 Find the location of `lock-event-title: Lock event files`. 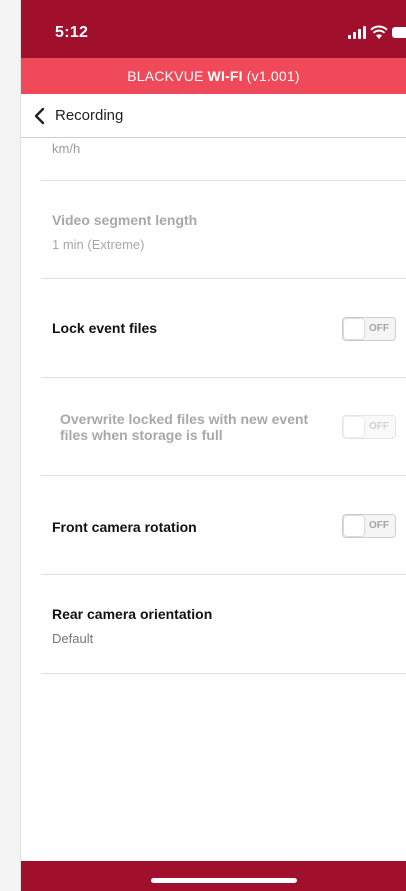

lock-event-title: Lock event files is located at coordinates (105, 328).